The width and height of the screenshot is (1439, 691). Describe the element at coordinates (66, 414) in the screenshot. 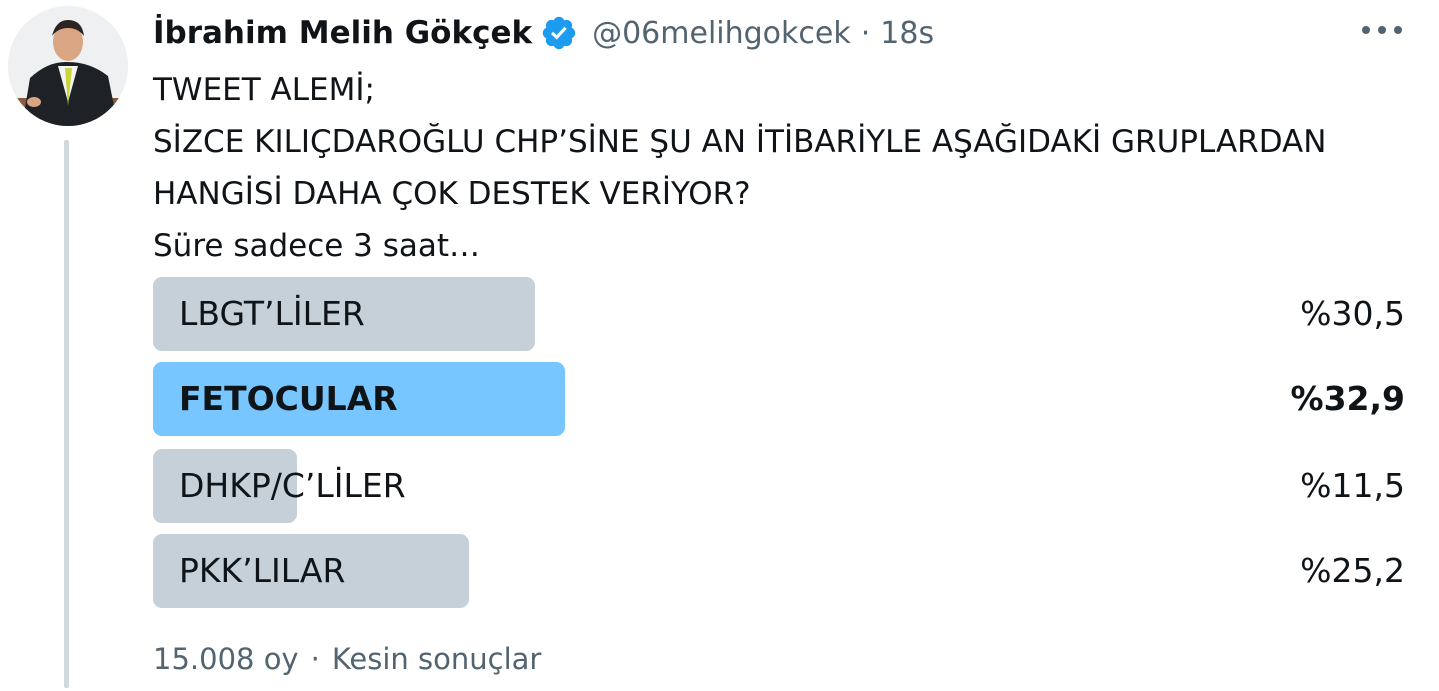

I see `thread-line` at that location.